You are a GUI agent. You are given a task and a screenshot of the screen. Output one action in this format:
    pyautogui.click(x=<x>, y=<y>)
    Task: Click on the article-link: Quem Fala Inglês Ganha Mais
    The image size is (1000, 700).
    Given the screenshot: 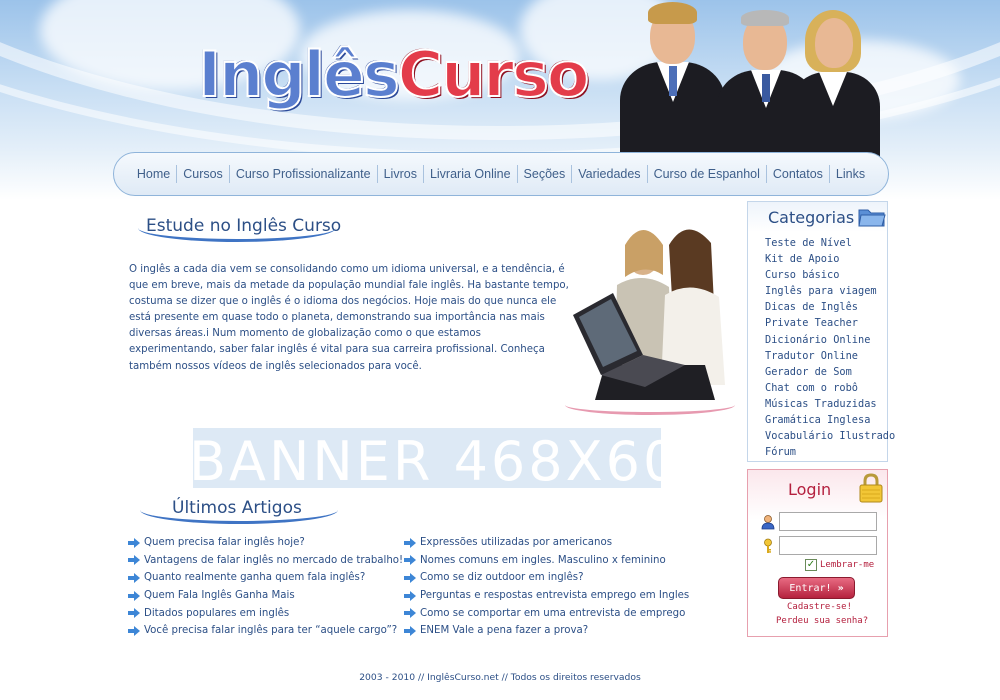 What is the action you would take?
    pyautogui.click(x=266, y=596)
    